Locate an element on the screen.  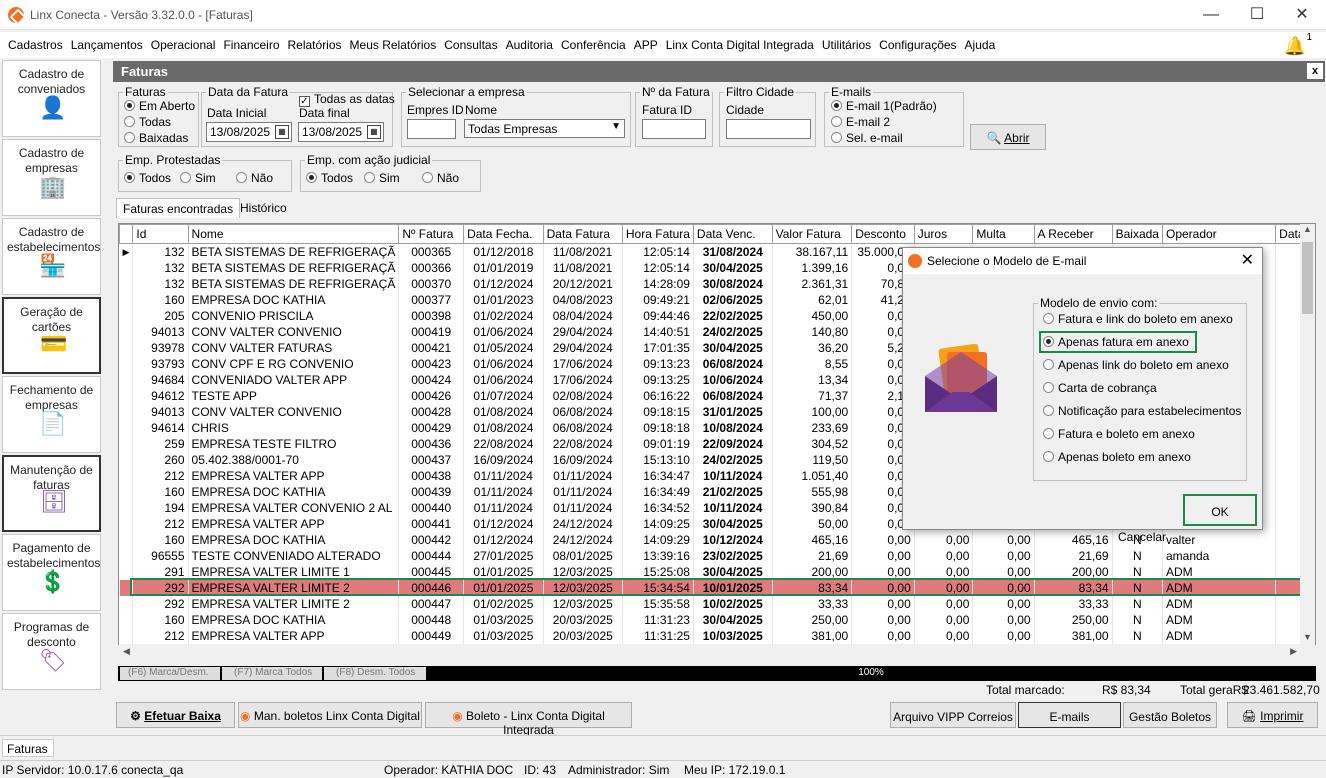
radio-email-2: E-mail 2 is located at coordinates (860, 122).